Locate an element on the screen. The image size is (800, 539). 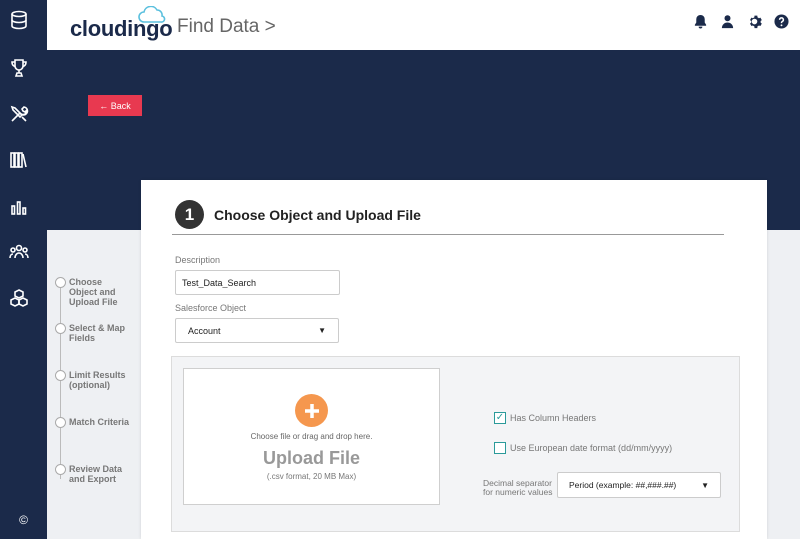
decimal-separator-label: Decimal separator for numeric values is located at coordinates (518, 487).